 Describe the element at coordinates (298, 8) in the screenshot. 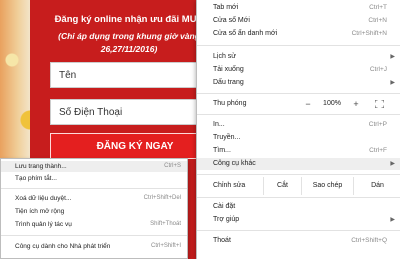

I see `menu-new-tab: Tab mới Ctrl+T` at that location.